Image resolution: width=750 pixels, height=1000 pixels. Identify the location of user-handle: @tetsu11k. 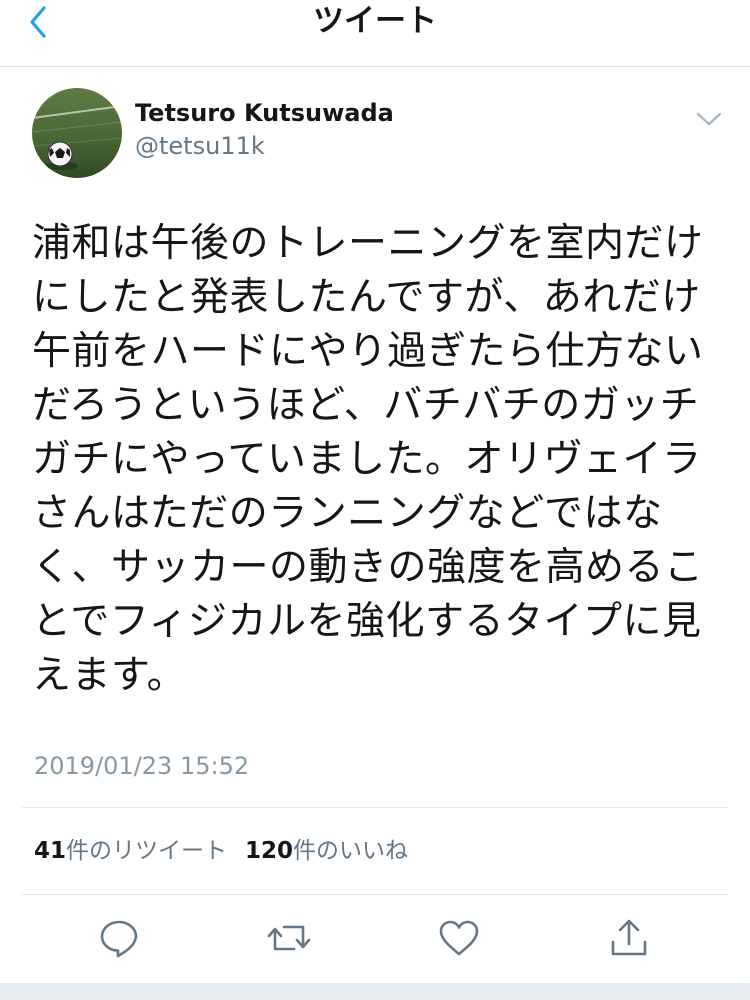
(200, 146).